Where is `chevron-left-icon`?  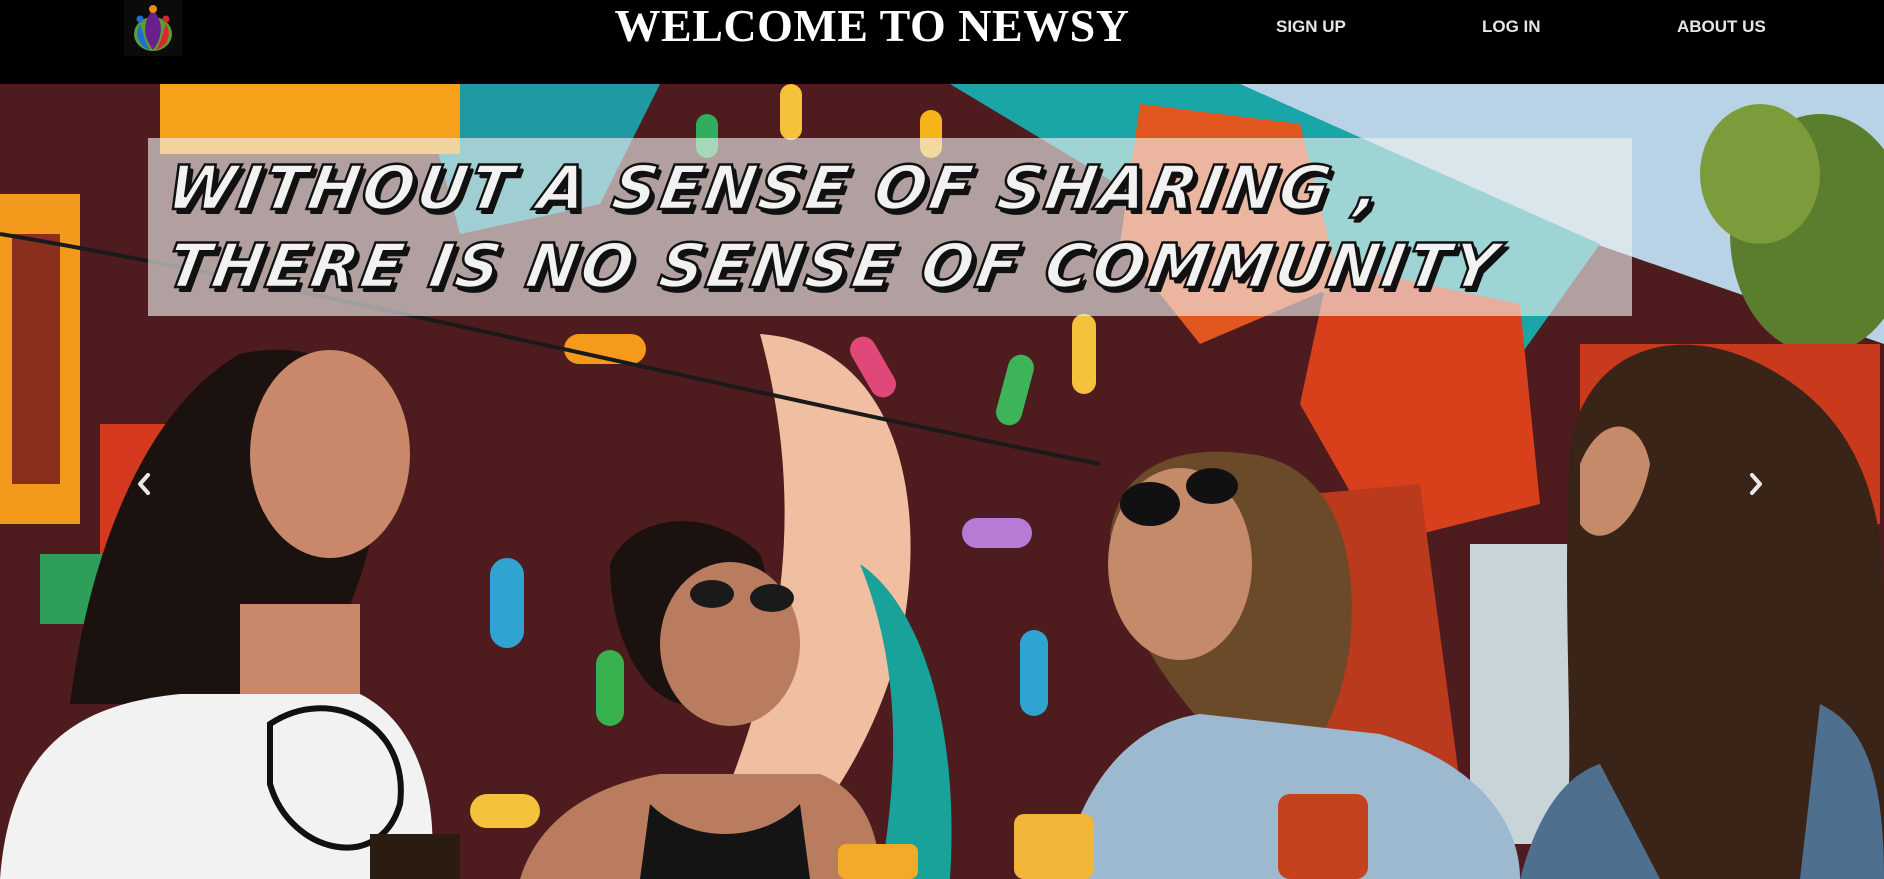
chevron-left-icon is located at coordinates (144, 484).